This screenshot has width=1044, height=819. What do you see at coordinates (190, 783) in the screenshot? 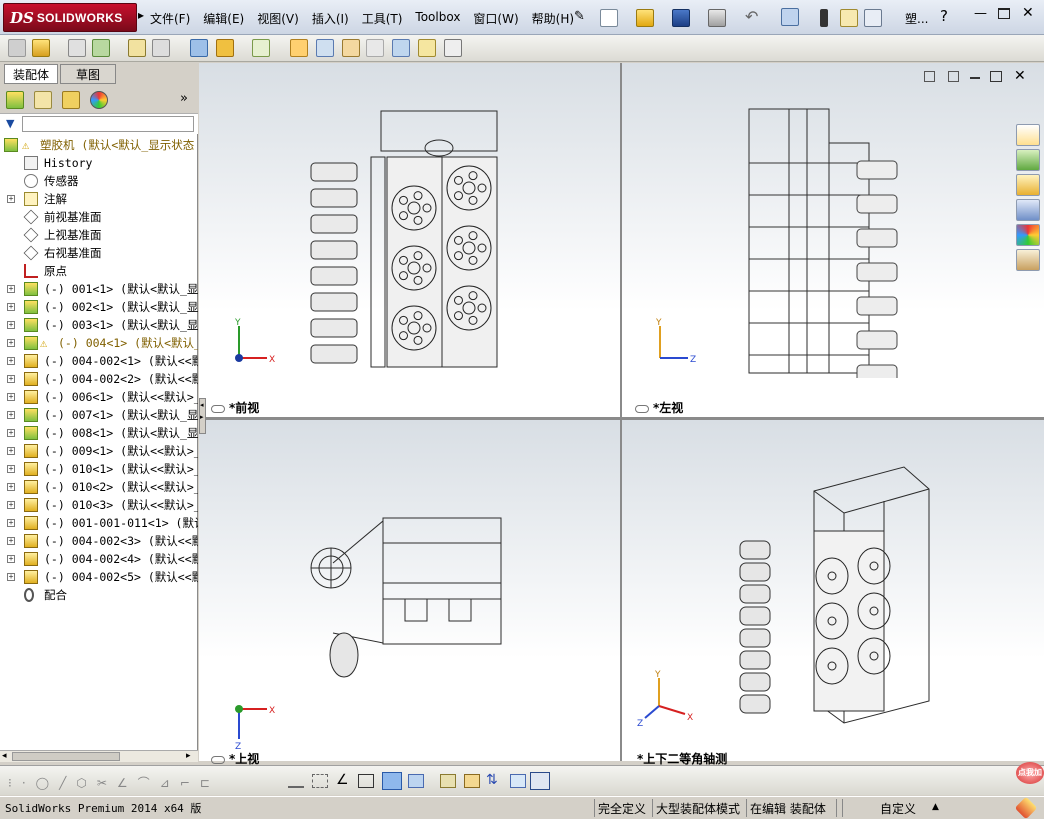
I see `corner-icon: ⌐` at bounding box center [190, 783].